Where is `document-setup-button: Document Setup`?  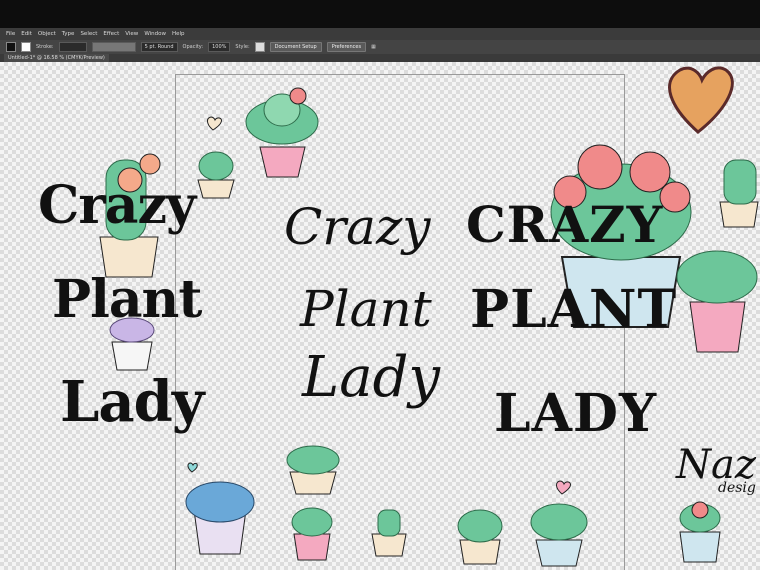
document-setup-button: Document Setup is located at coordinates (295, 47).